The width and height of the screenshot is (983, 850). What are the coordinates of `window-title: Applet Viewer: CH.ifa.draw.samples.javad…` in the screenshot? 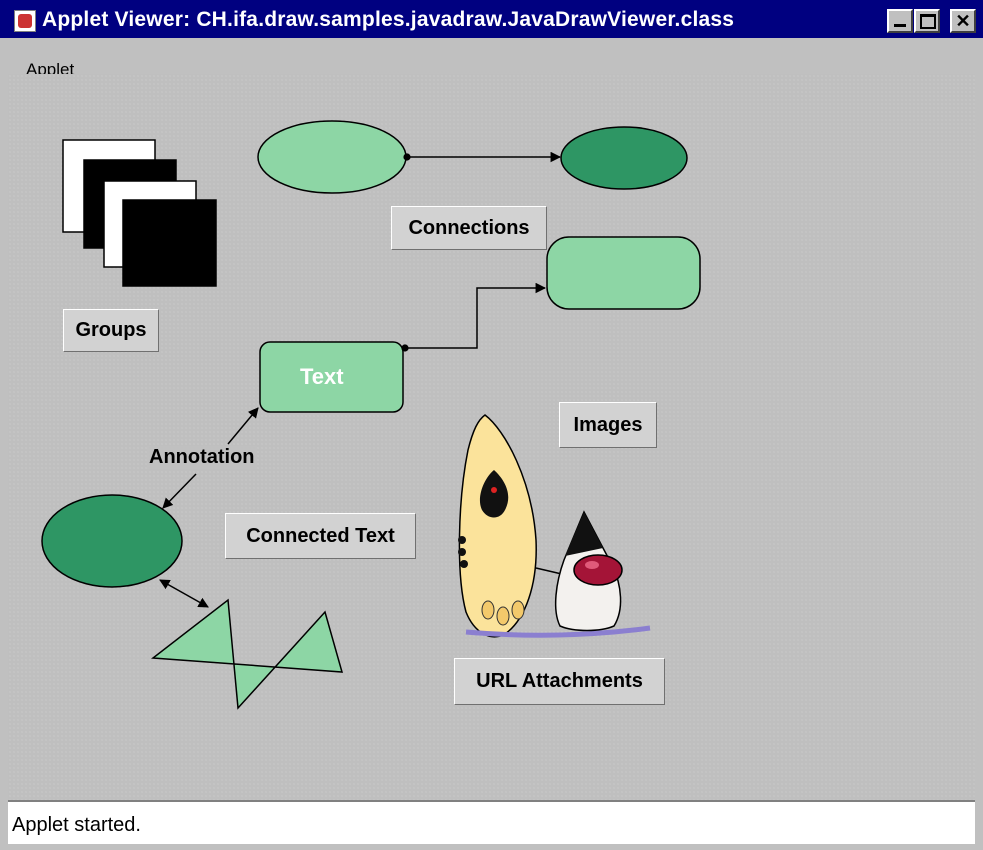 It's located at (388, 19).